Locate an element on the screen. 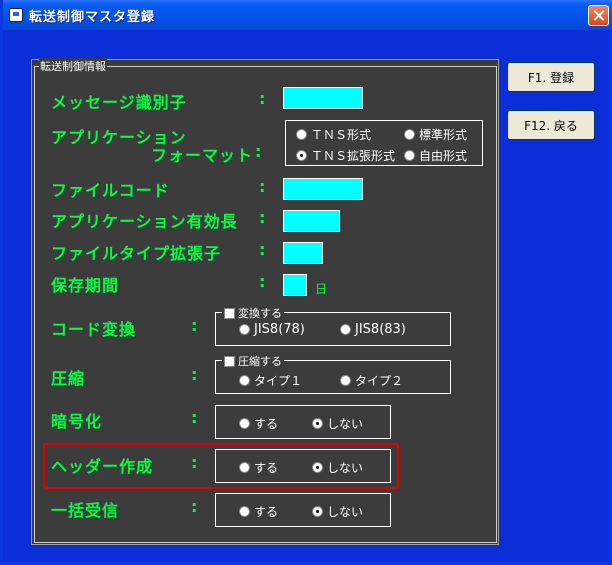  compress-checkbox: 圧縮する is located at coordinates (253, 361).